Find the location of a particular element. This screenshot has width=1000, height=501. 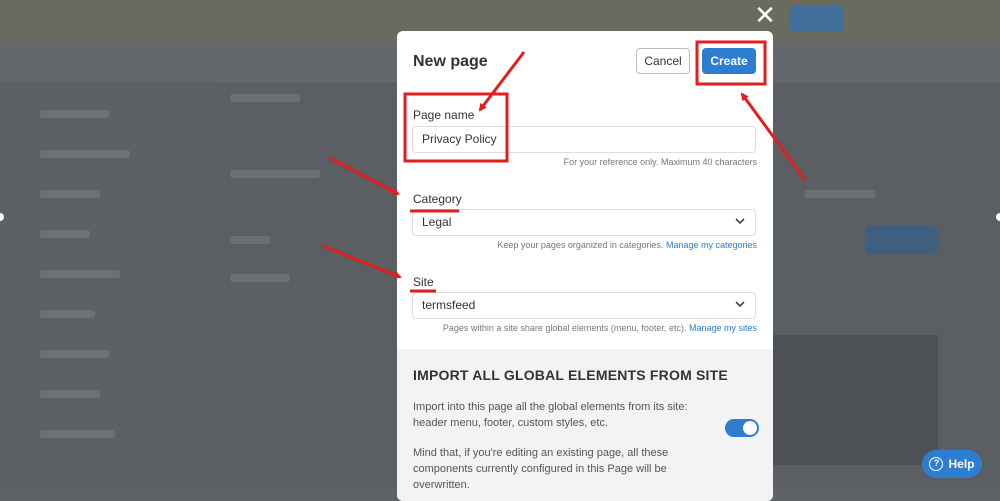

help-button: ? Help is located at coordinates (952, 464).